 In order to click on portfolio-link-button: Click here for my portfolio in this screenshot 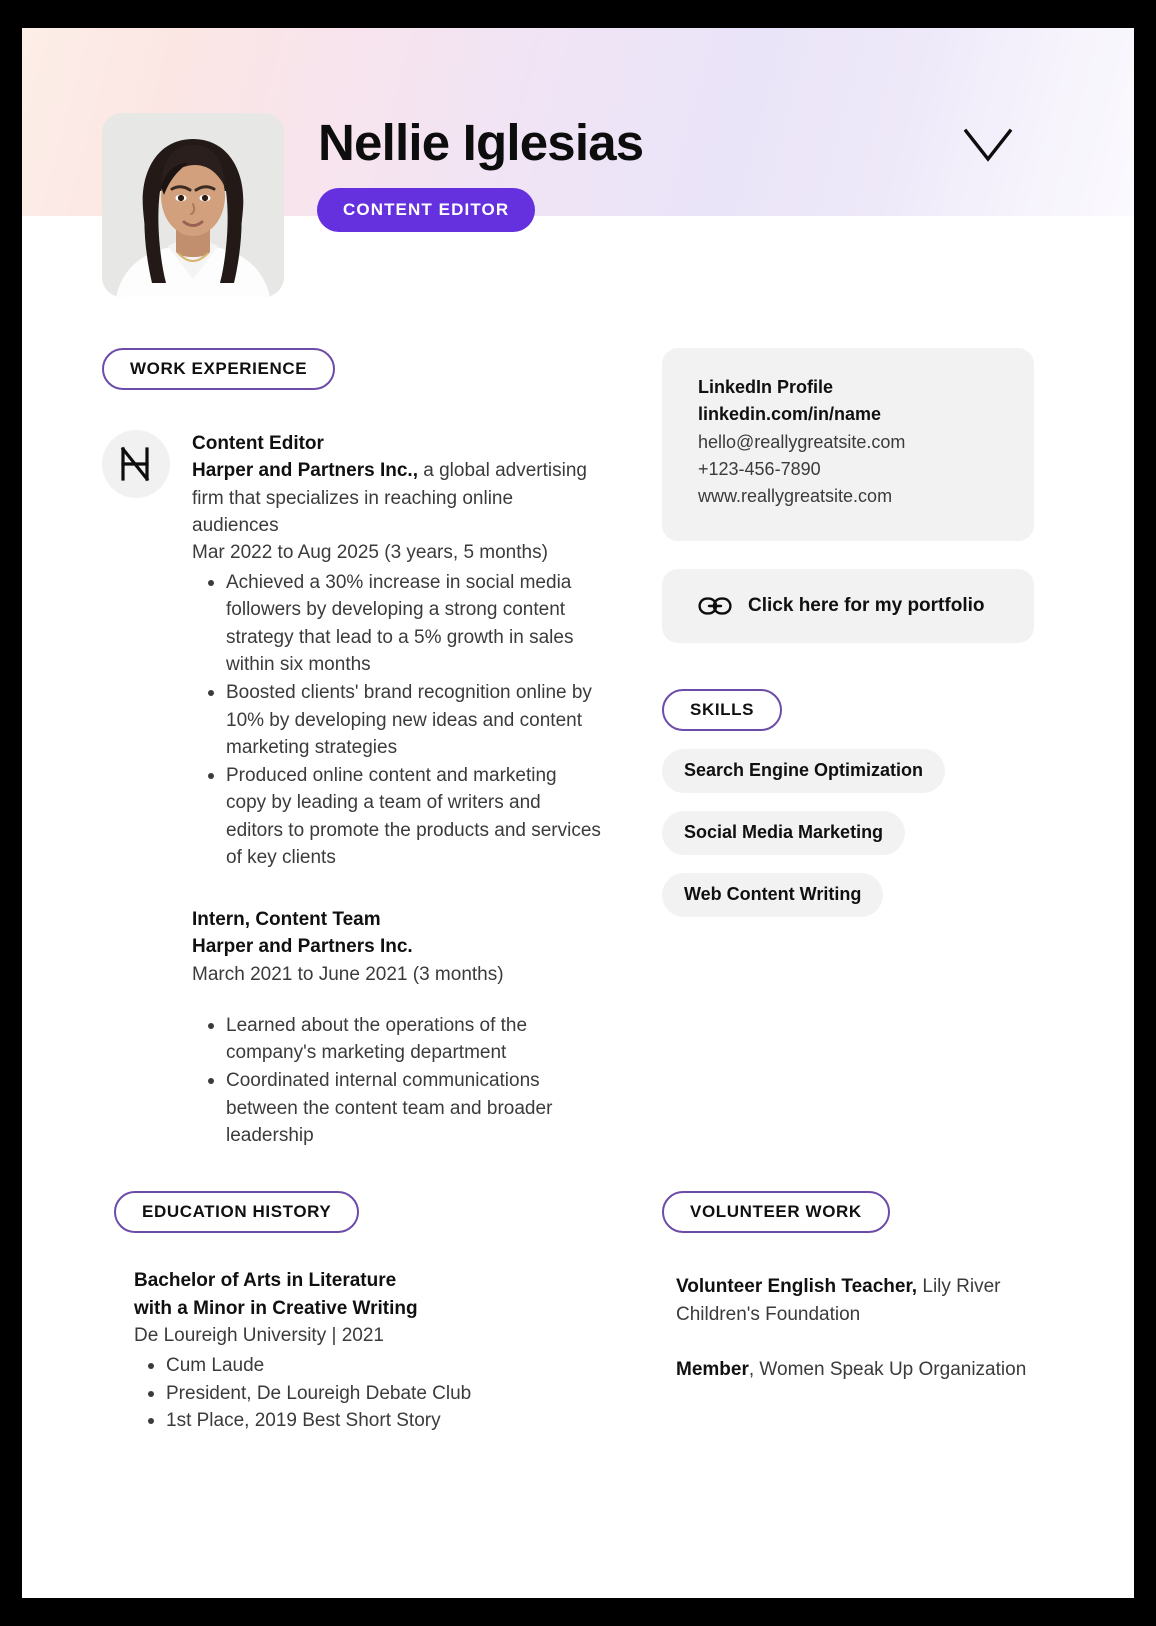, I will do `click(848, 605)`.